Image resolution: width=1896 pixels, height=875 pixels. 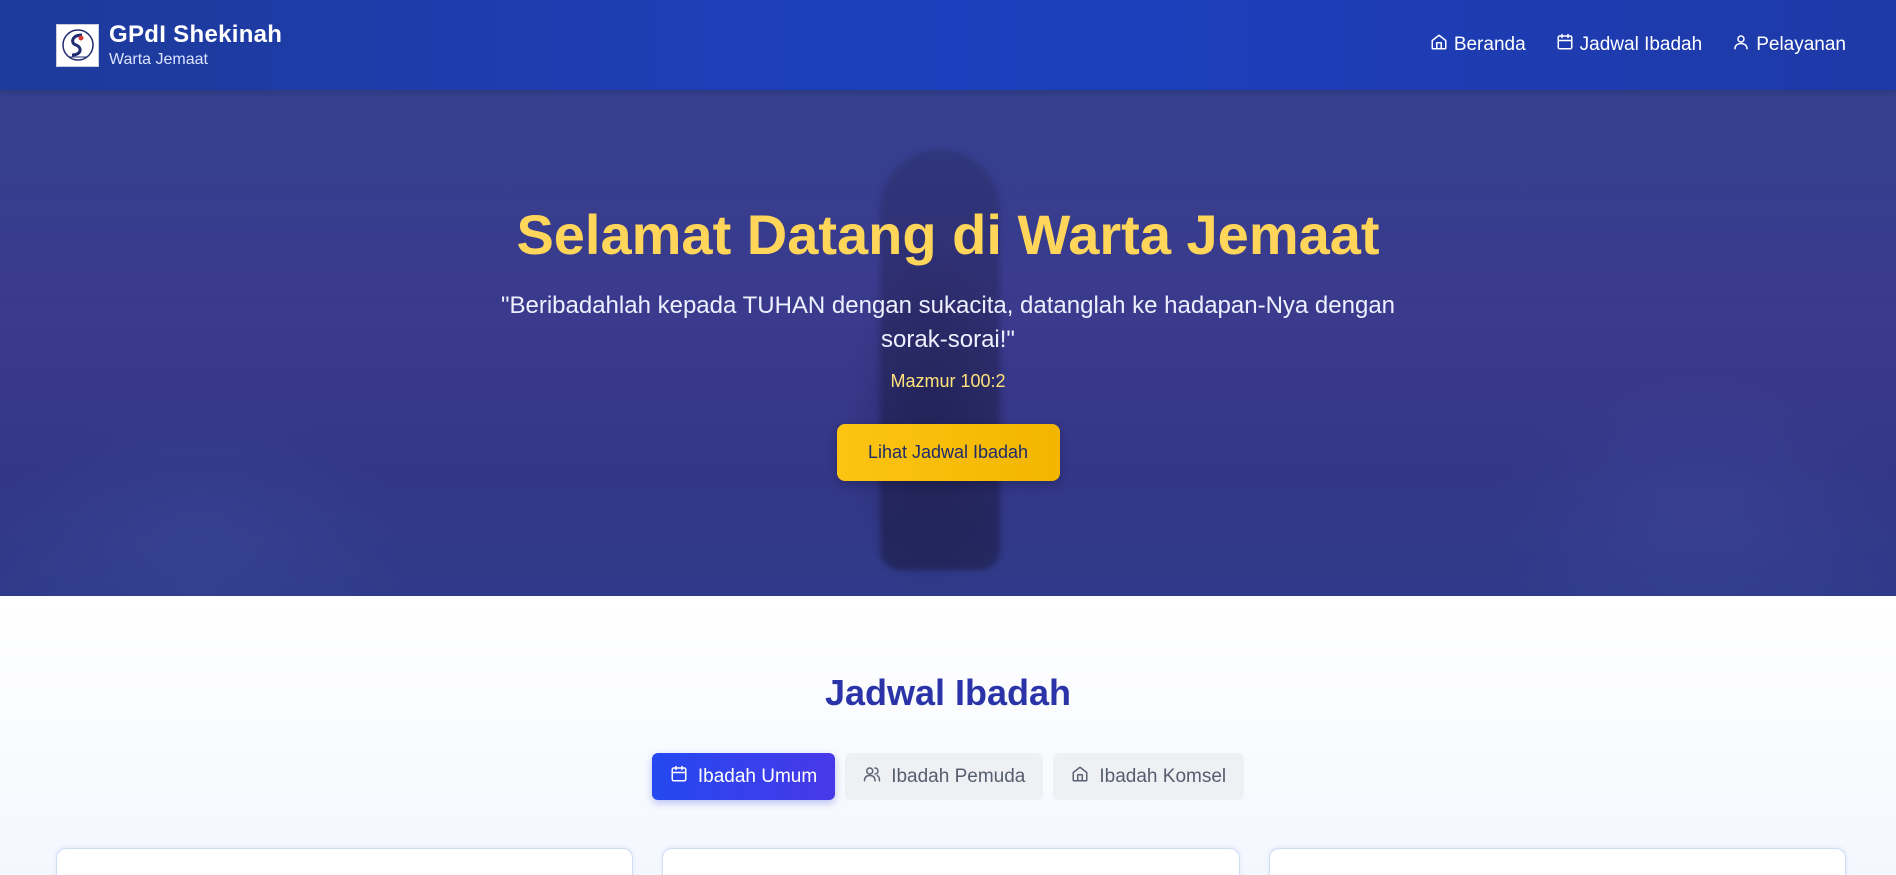 What do you see at coordinates (158, 59) in the screenshot?
I see `brand-subtitle: Warta Jemaat` at bounding box center [158, 59].